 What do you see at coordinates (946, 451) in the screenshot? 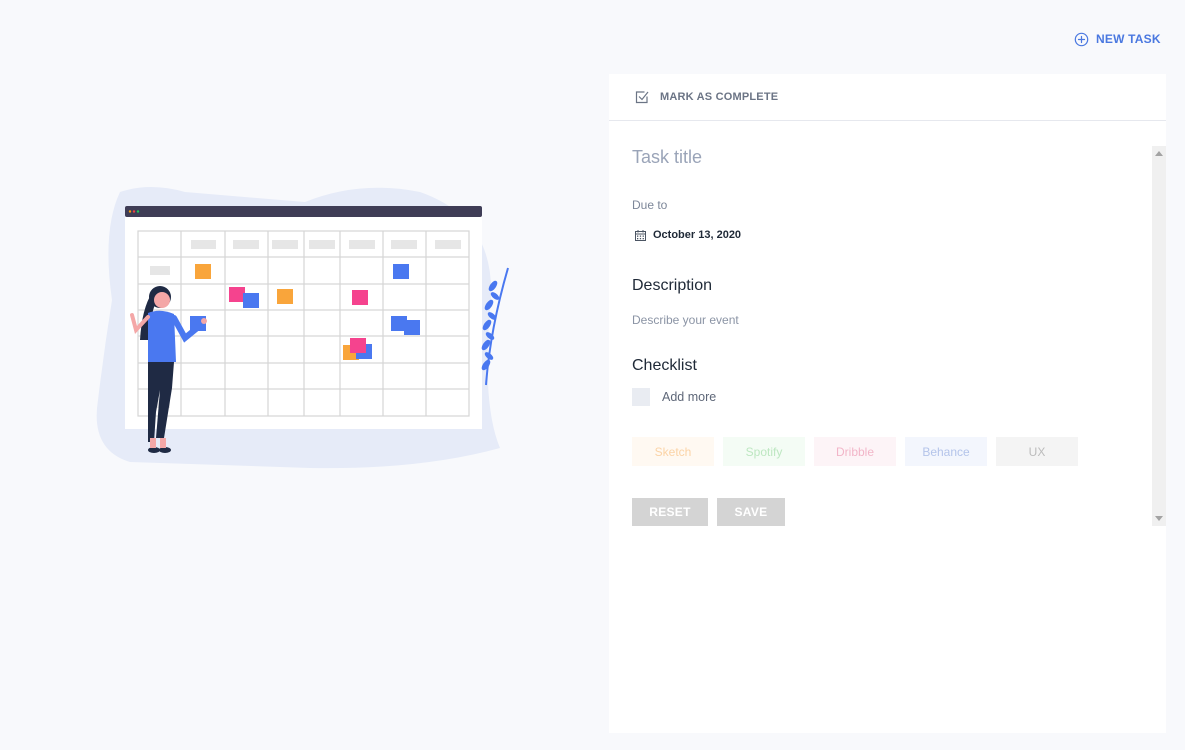
I see `tag-behance: Behance` at bounding box center [946, 451].